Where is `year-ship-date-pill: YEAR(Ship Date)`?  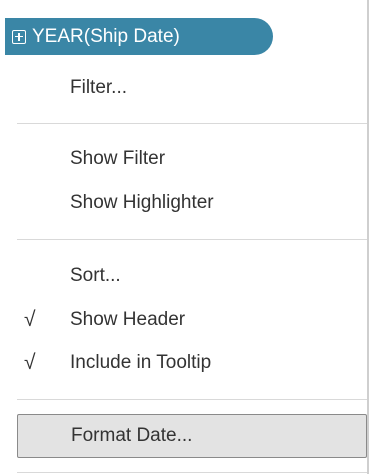
year-ship-date-pill: YEAR(Ship Date) is located at coordinates (139, 36).